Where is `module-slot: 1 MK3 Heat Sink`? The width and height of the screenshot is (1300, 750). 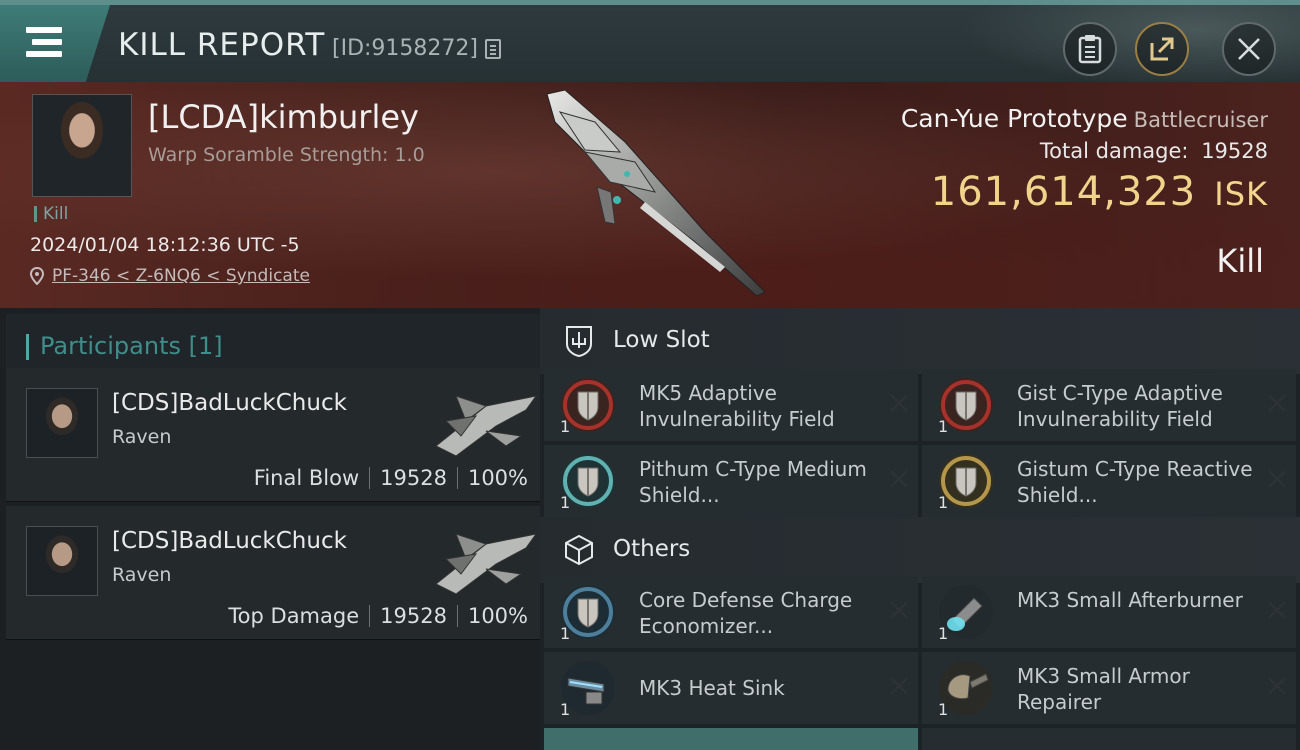
module-slot: 1 MK3 Heat Sink is located at coordinates (731, 688).